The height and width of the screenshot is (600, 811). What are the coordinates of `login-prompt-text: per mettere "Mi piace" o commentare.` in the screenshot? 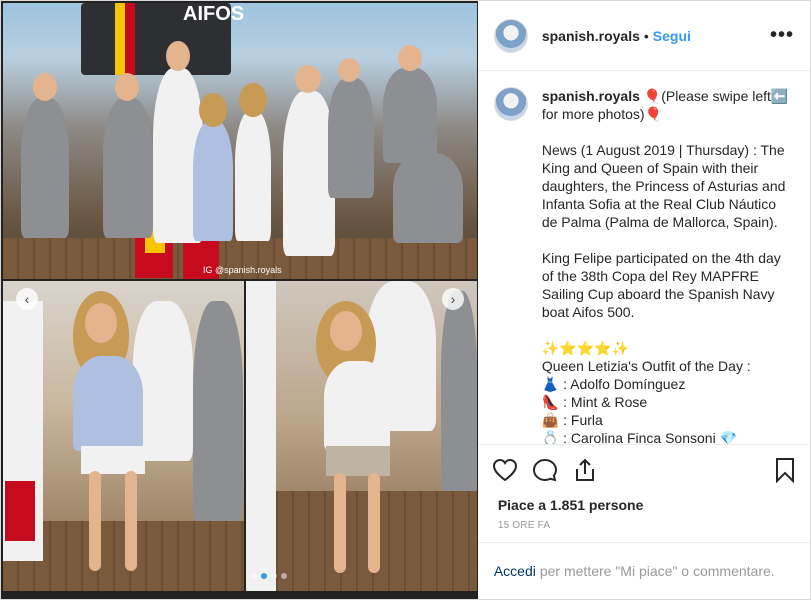 It's located at (657, 571).